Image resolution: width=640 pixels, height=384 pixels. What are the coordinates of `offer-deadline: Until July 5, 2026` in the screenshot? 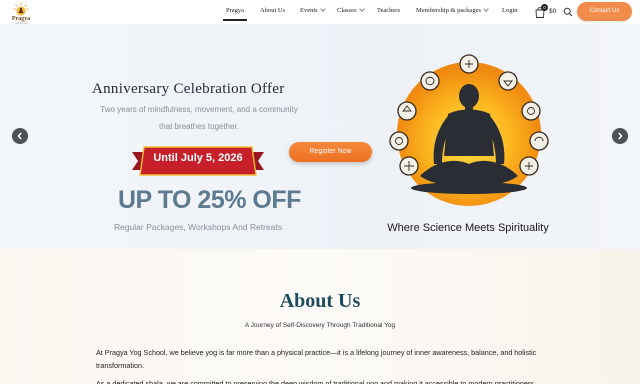 It's located at (198, 158).